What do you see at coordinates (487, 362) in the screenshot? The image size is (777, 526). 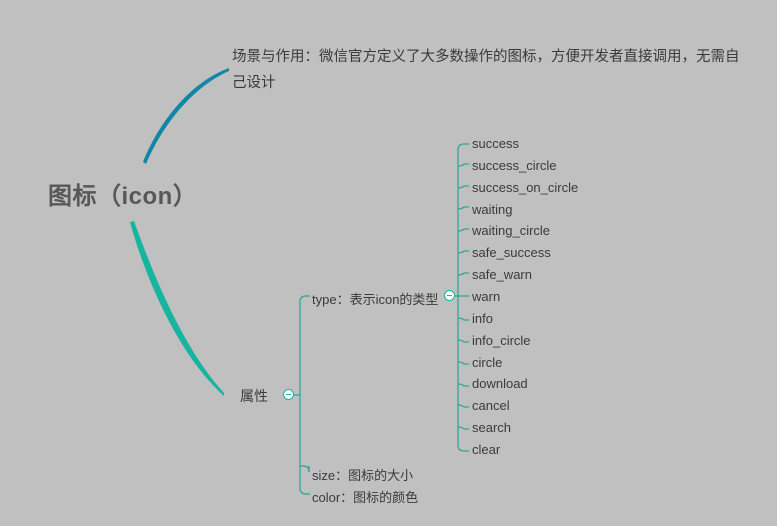 I see `icon-type-item: circle` at bounding box center [487, 362].